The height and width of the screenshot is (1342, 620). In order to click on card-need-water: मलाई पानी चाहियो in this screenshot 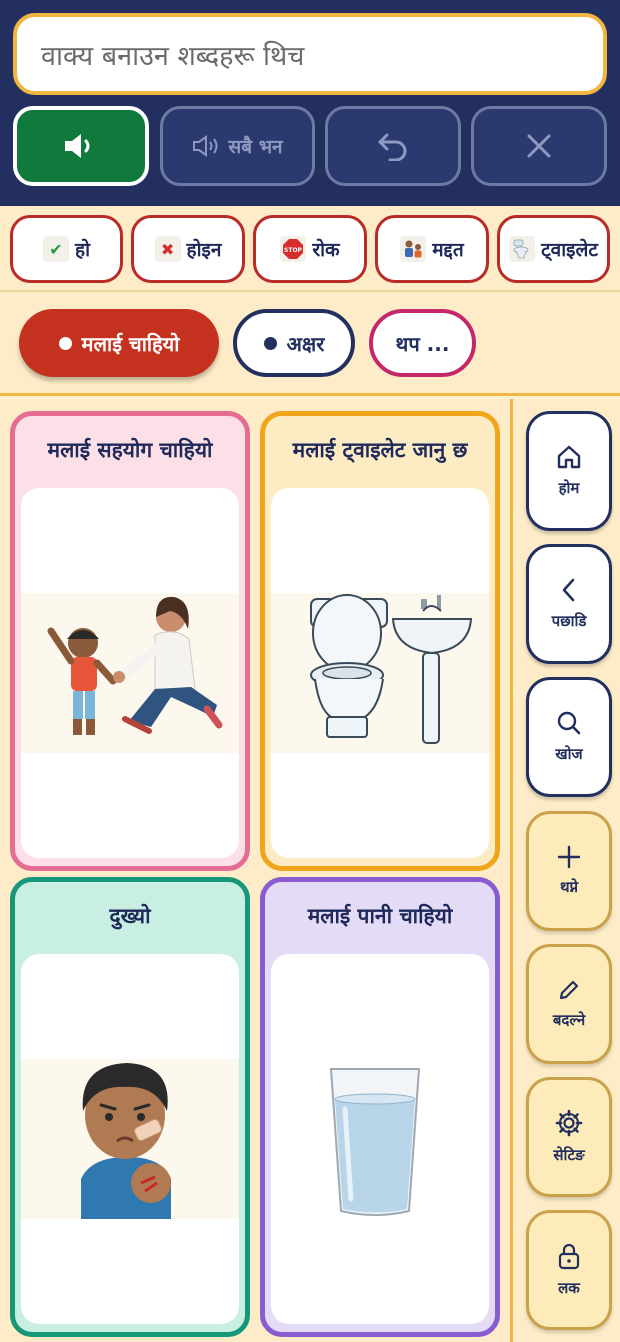, I will do `click(380, 1107)`.